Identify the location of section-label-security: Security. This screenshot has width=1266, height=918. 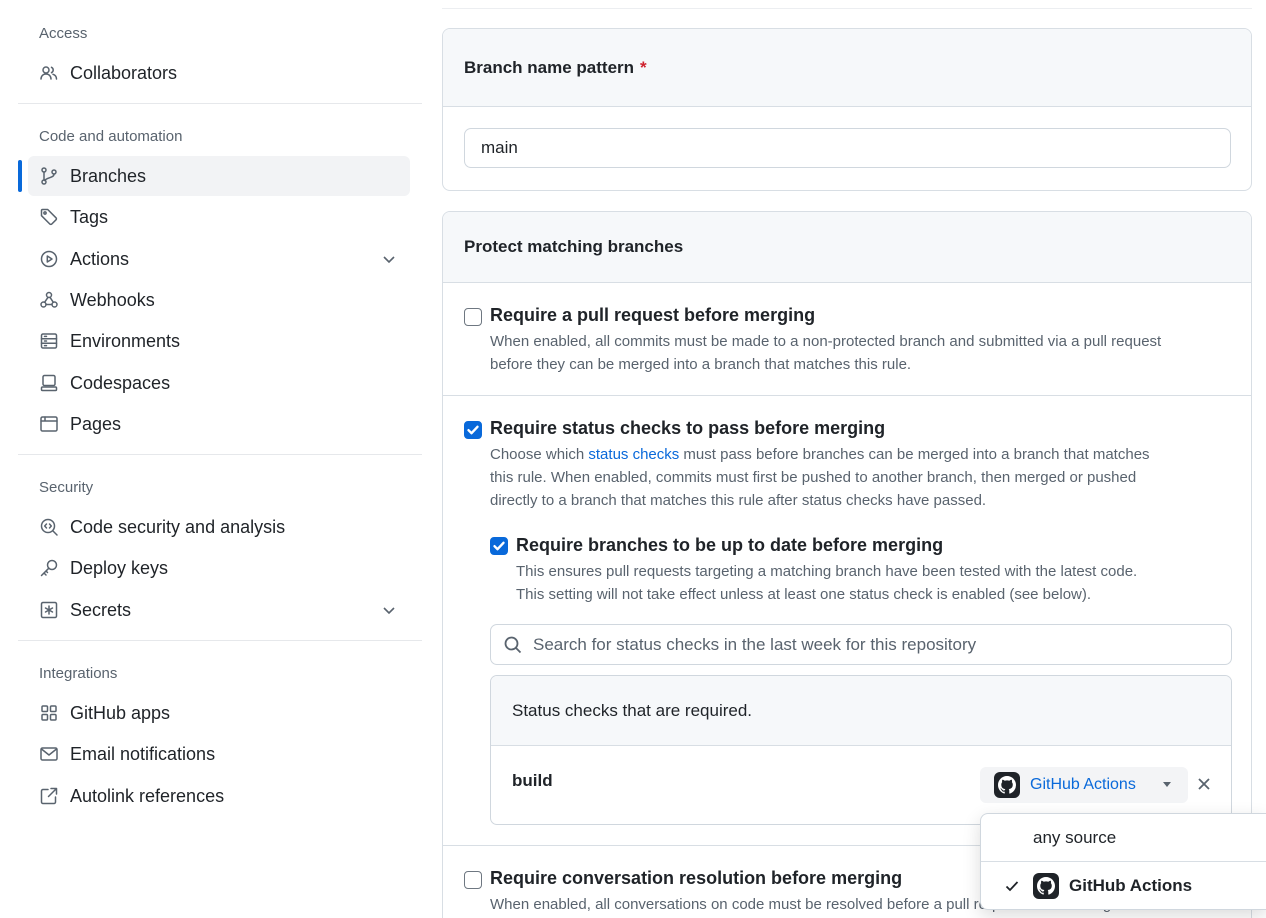
(66, 487).